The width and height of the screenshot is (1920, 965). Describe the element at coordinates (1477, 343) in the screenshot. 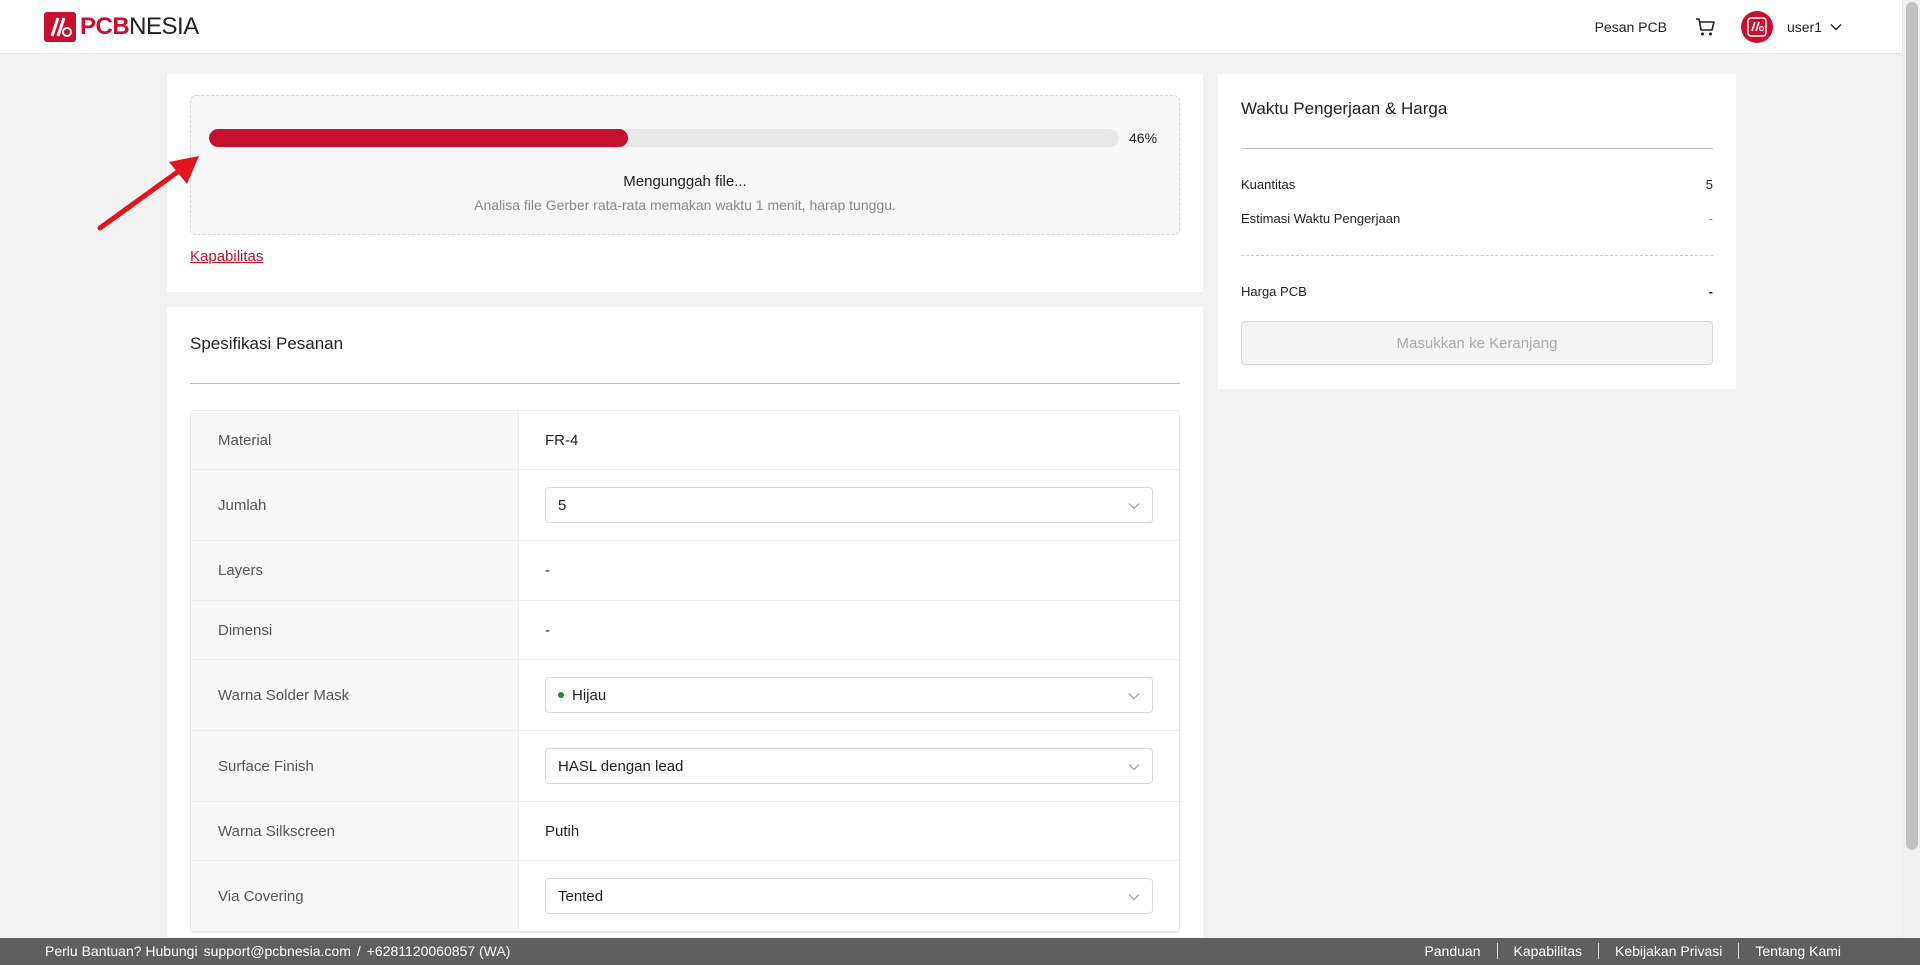

I see `add-to-cart-button: Masukkan ke Keranjang` at that location.